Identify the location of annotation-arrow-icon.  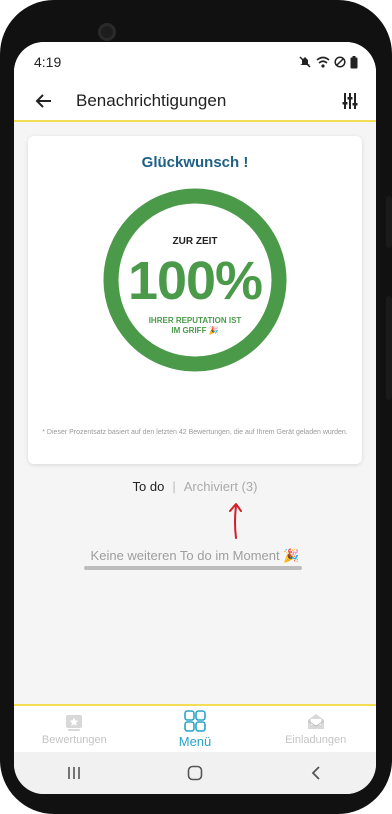
(235, 521).